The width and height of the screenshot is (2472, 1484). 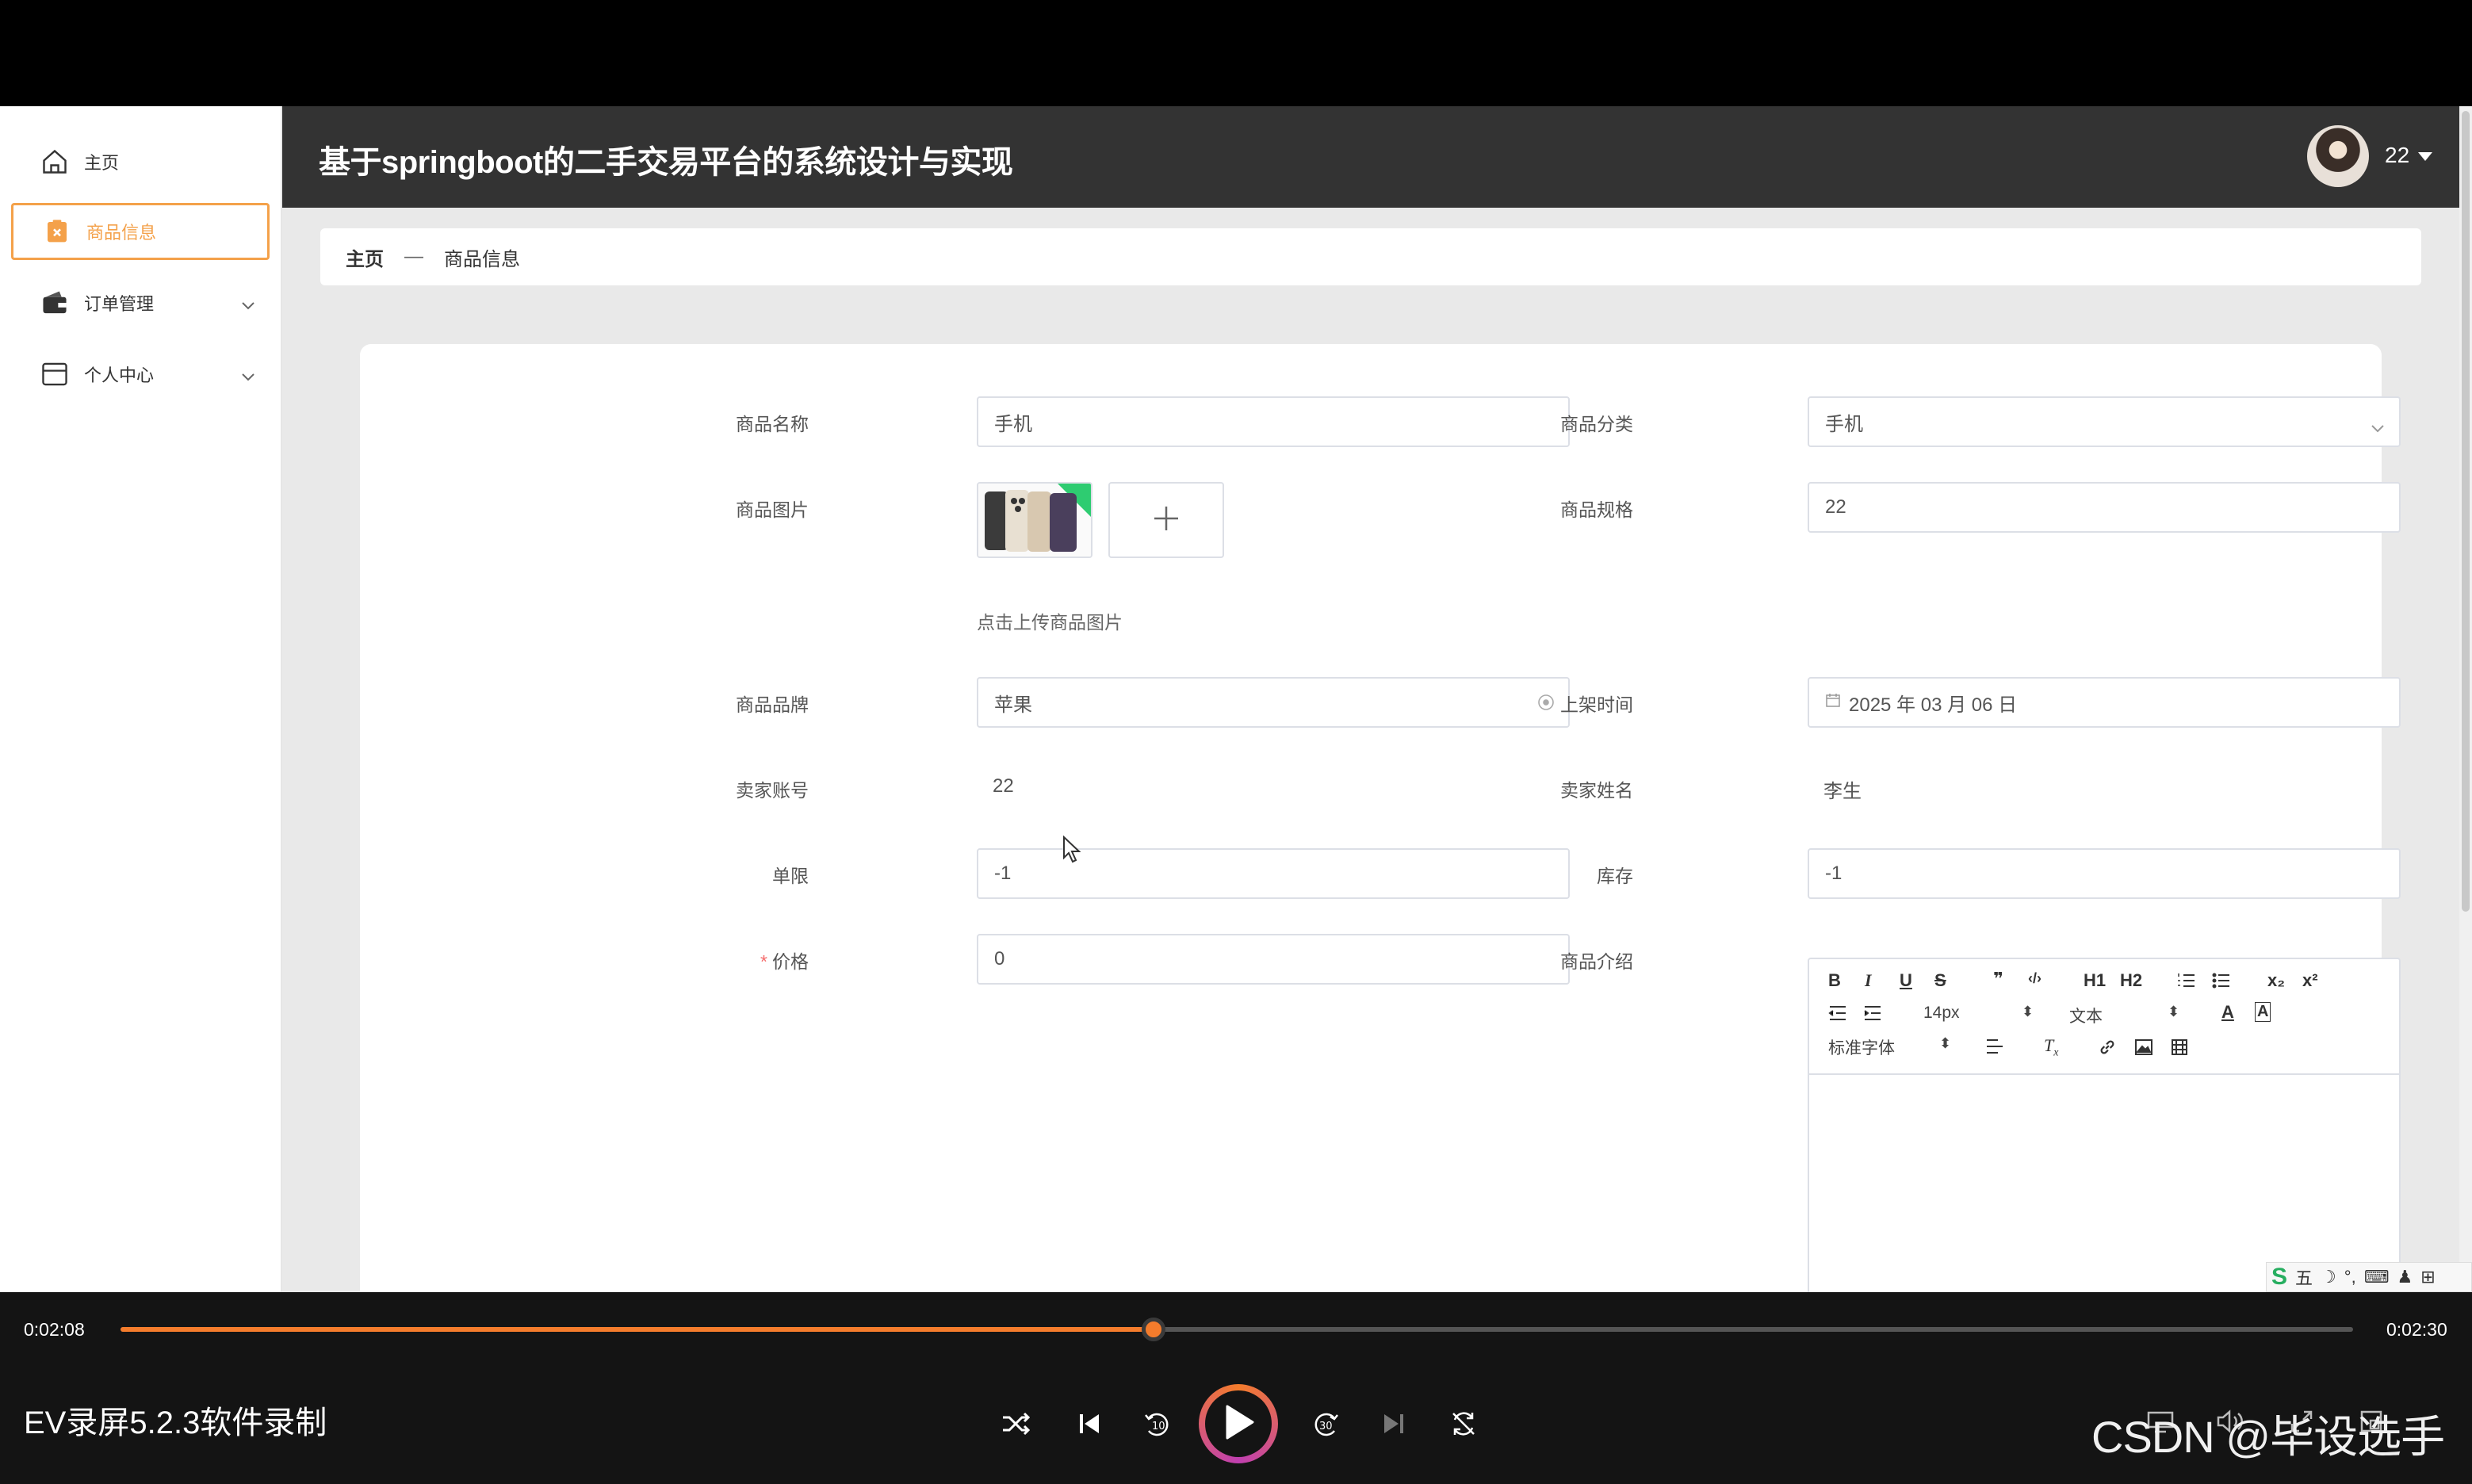 I want to click on avatar, so click(x=2338, y=156).